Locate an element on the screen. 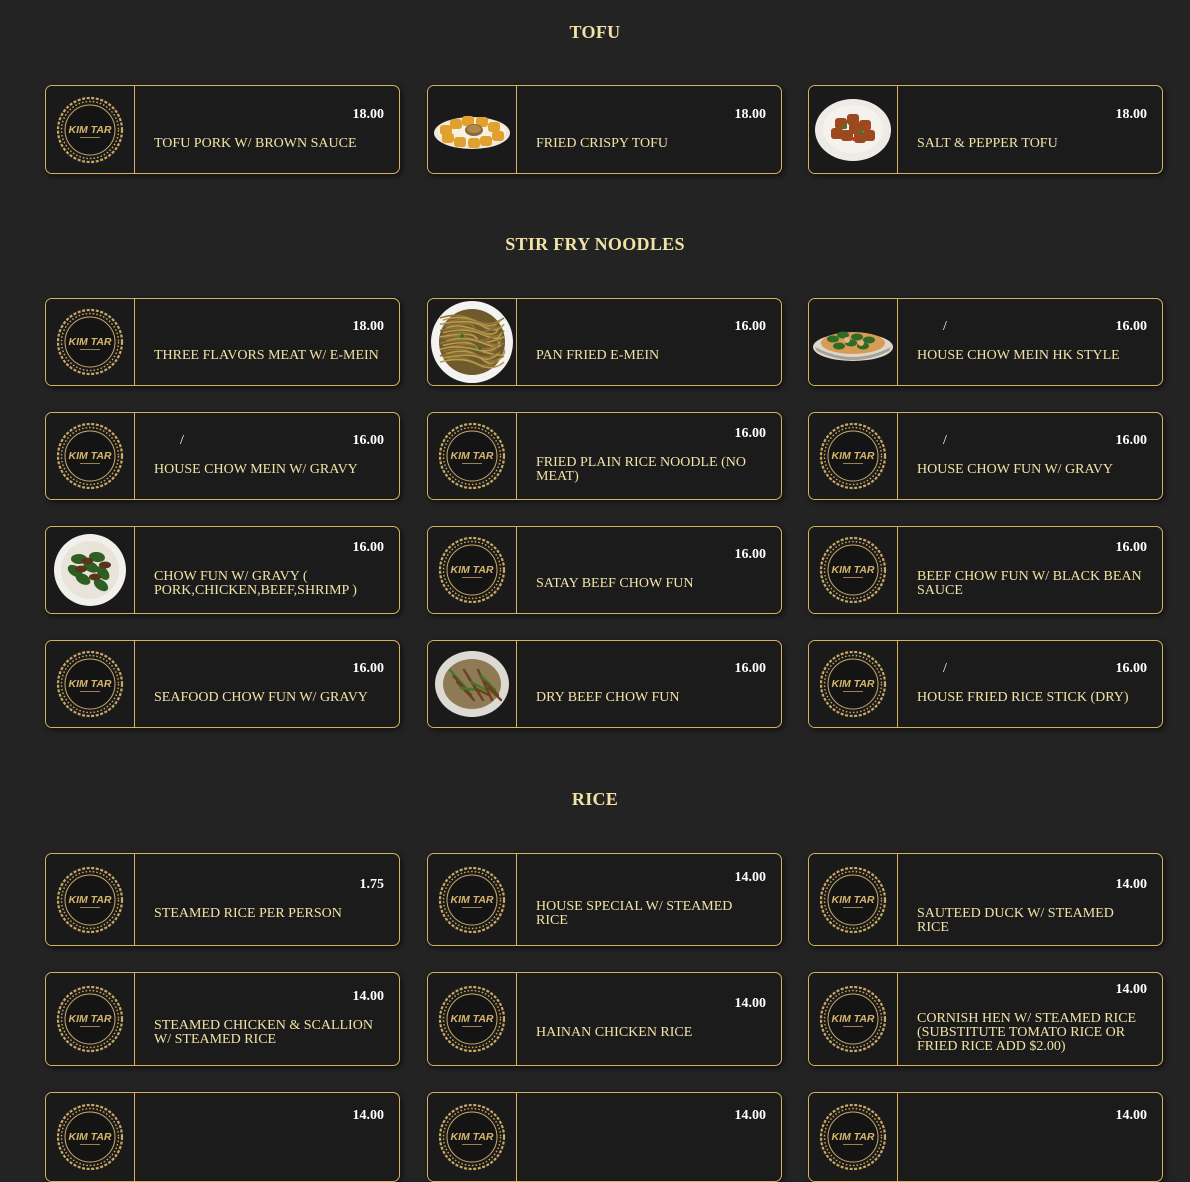  menu-item-name: HOUSE SPECIAL W/ STEAMED RICE is located at coordinates (634, 913).